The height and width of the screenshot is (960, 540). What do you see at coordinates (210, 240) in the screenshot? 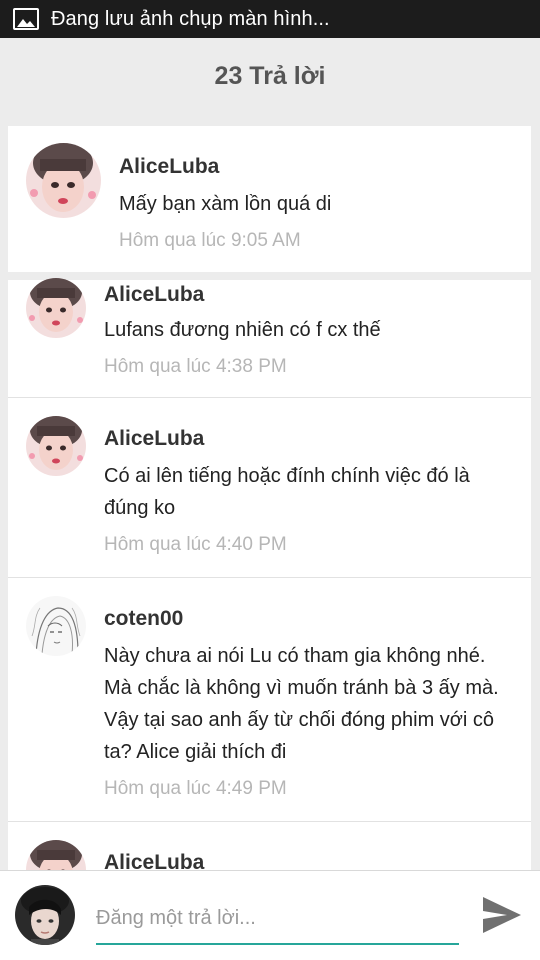
I see `reply-time: Hôm qua lúc 9:05 AM` at bounding box center [210, 240].